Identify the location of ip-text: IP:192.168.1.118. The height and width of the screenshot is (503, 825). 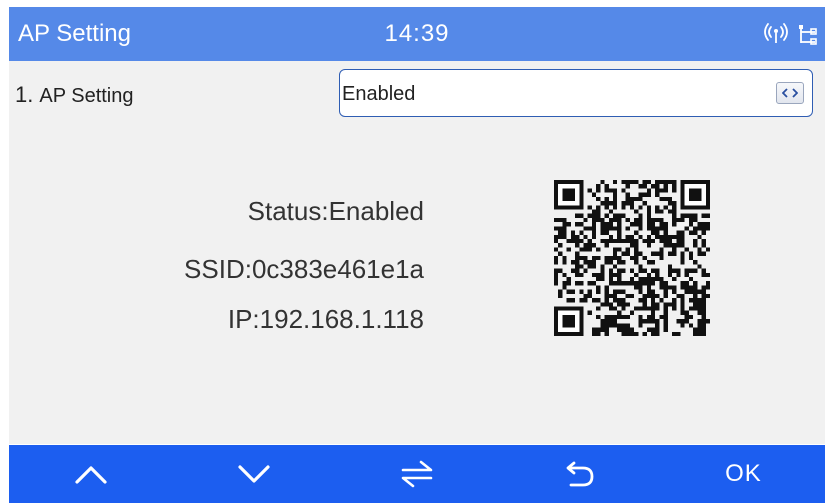
(325, 319).